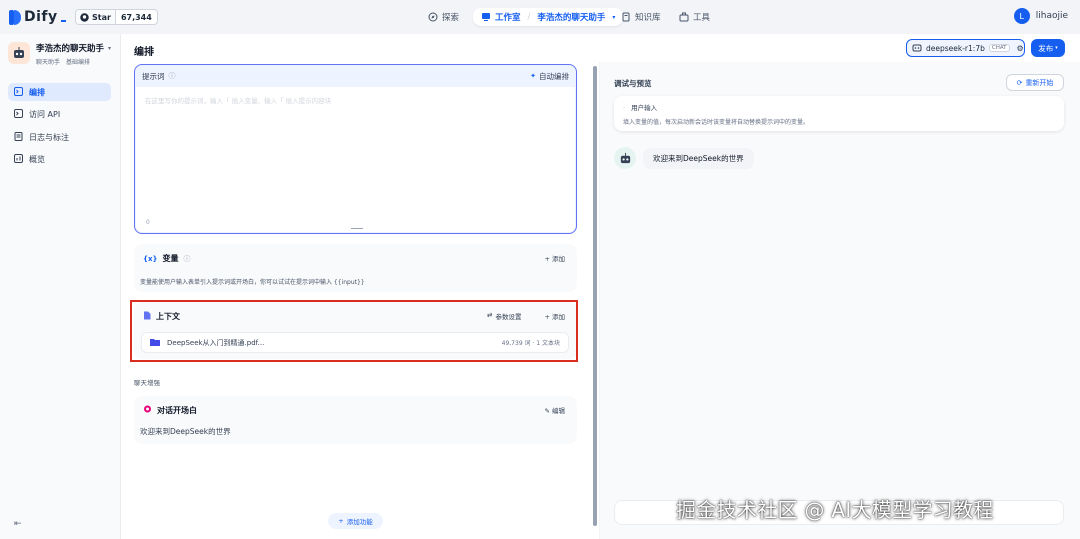 The height and width of the screenshot is (539, 1080). Describe the element at coordinates (355, 159) in the screenshot. I see `prompt-textarea: 在这里写你的提示词，输入「 插入变量、输入「 插入提示内容块 0` at that location.